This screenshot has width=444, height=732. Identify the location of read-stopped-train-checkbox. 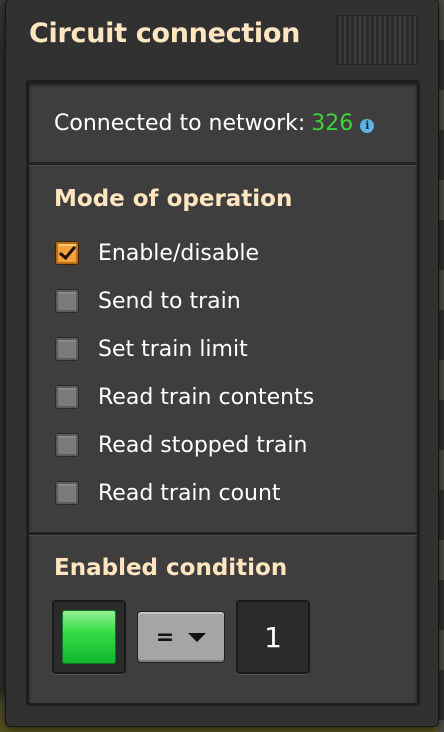
(67, 445).